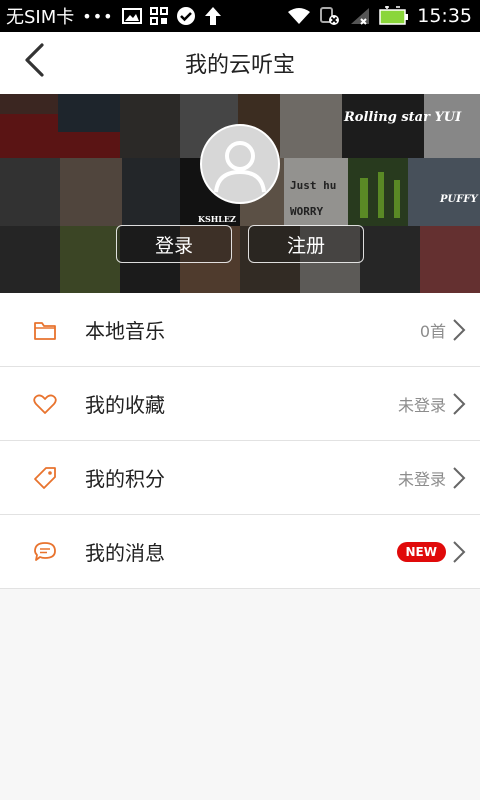 This screenshot has width=480, height=800. What do you see at coordinates (459, 199) in the screenshot?
I see `album-text: PUFFY` at bounding box center [459, 199].